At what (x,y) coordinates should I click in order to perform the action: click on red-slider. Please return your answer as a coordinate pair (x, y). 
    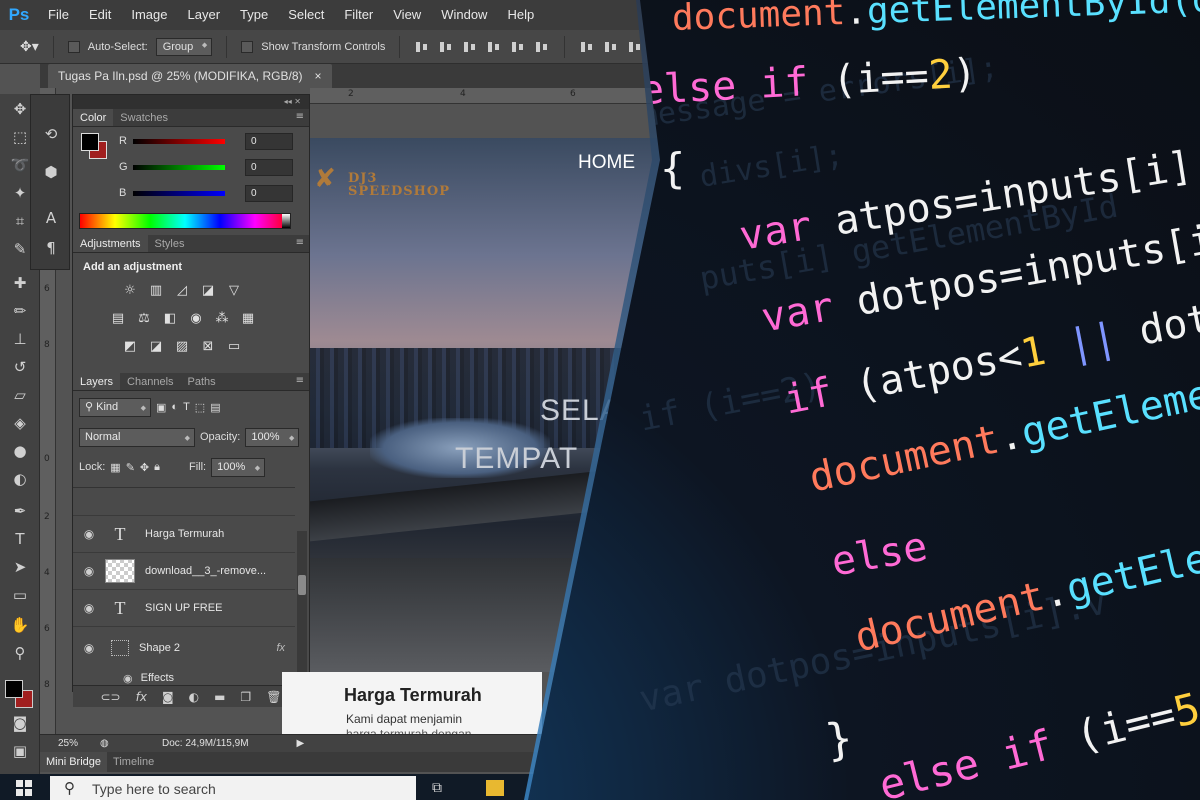
    Looking at the image, I should click on (179, 141).